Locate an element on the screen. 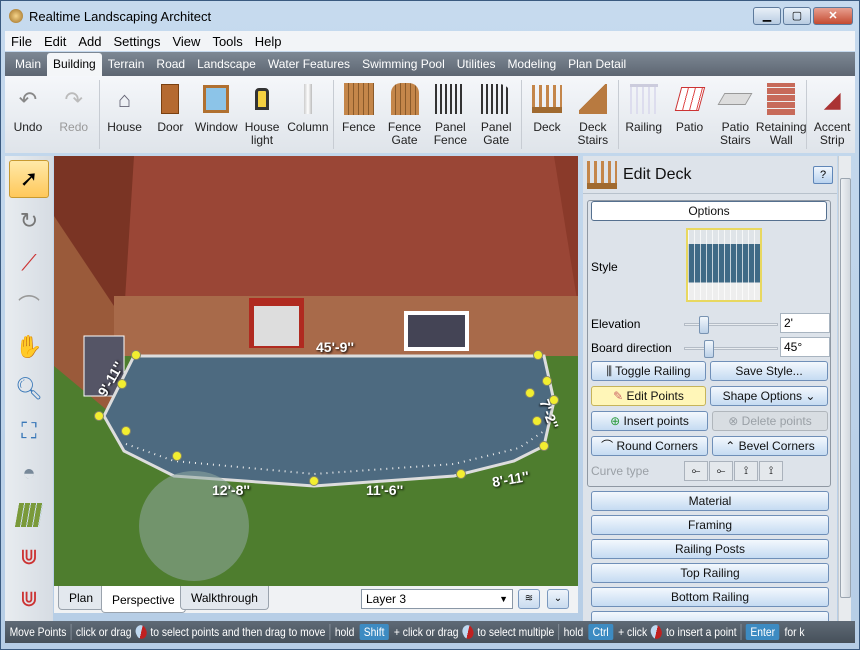 The height and width of the screenshot is (650, 860). select-arrow-icon: ➚ is located at coordinates (29, 179).